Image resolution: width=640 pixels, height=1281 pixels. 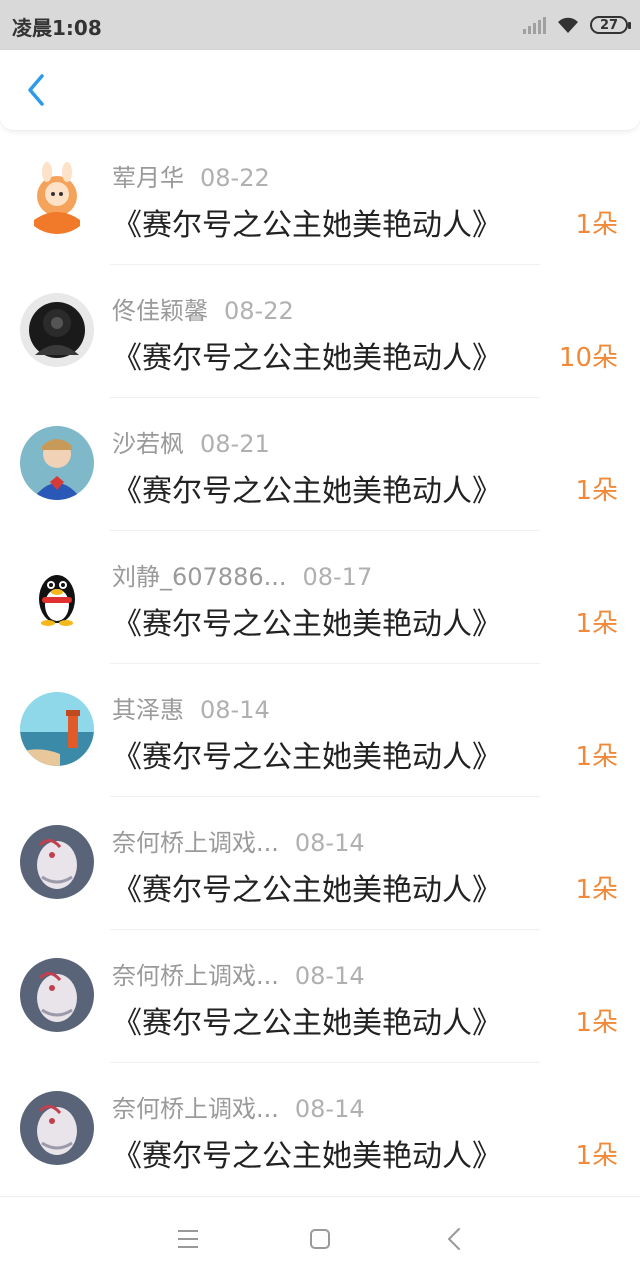 I want to click on home-button, so click(x=320, y=1239).